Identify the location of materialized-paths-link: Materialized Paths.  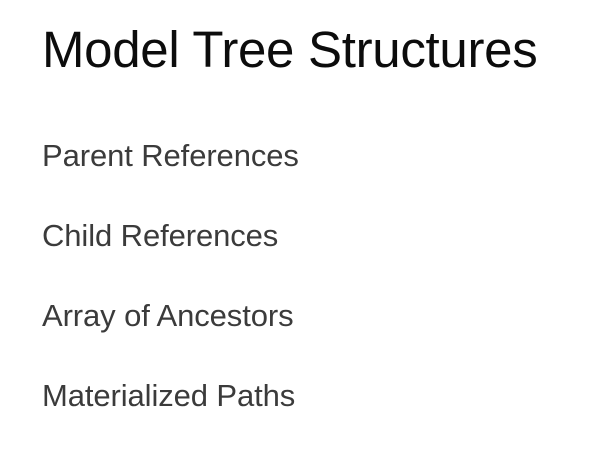
(168, 396).